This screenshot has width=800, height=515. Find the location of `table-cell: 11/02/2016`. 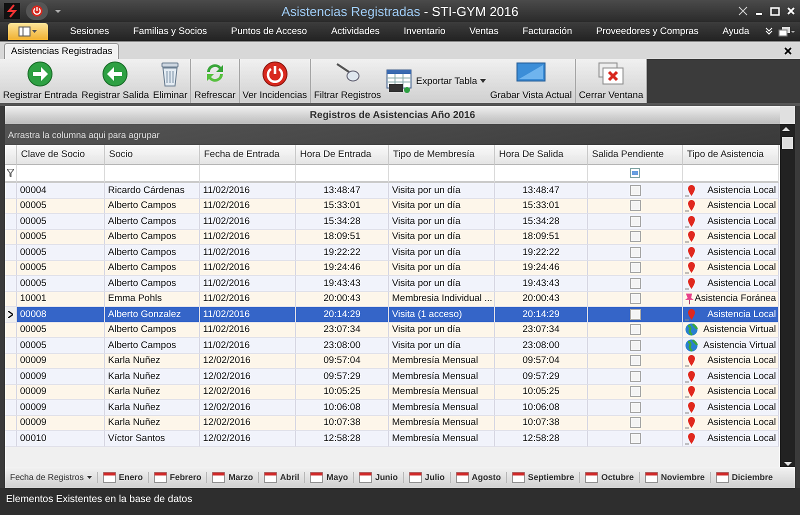

table-cell: 11/02/2016 is located at coordinates (248, 330).